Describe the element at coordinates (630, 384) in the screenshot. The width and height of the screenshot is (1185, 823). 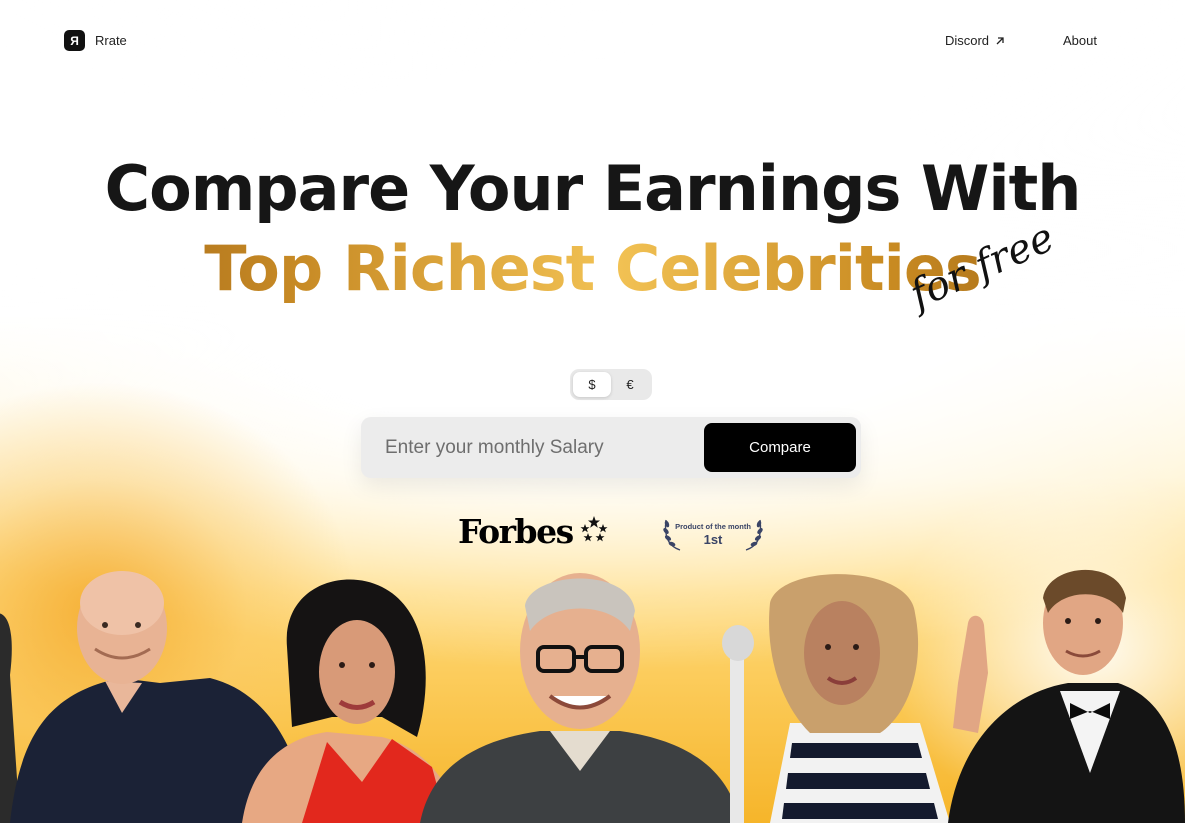
I see `currency-eur-option: €` at that location.